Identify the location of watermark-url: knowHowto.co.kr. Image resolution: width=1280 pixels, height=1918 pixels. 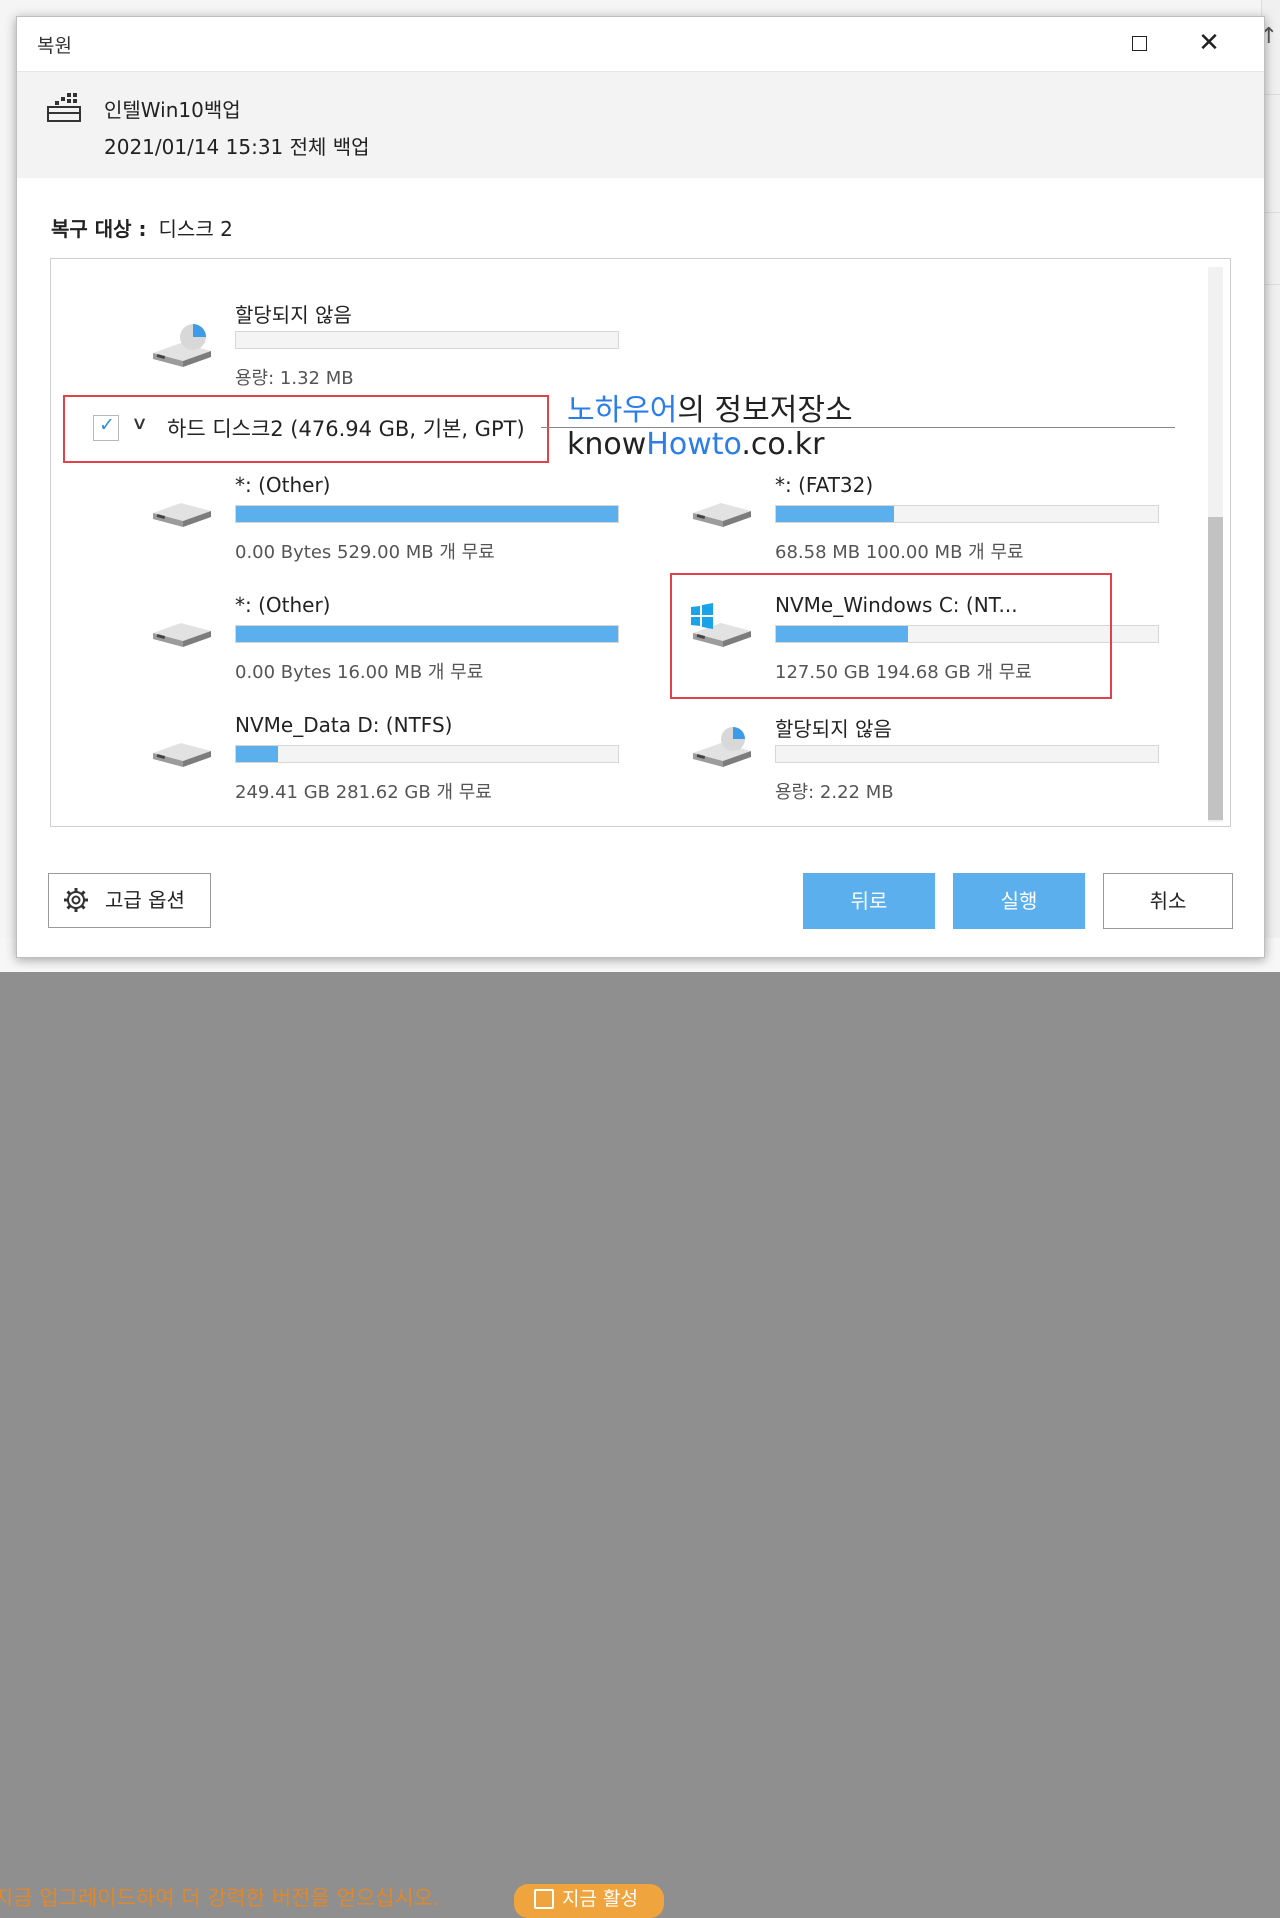
(695, 444).